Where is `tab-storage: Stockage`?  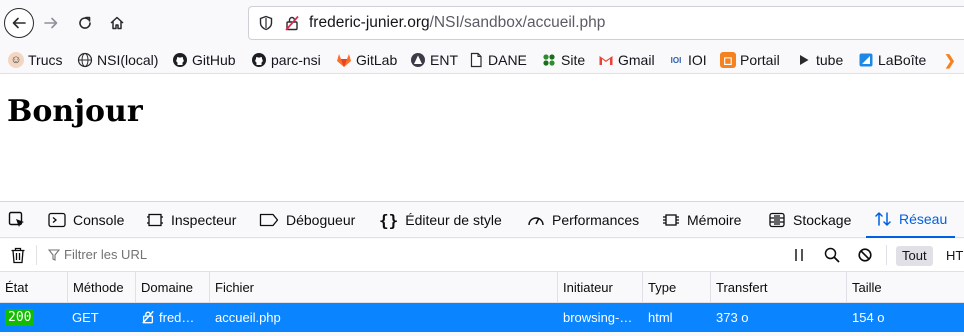 tab-storage: Stockage is located at coordinates (809, 220).